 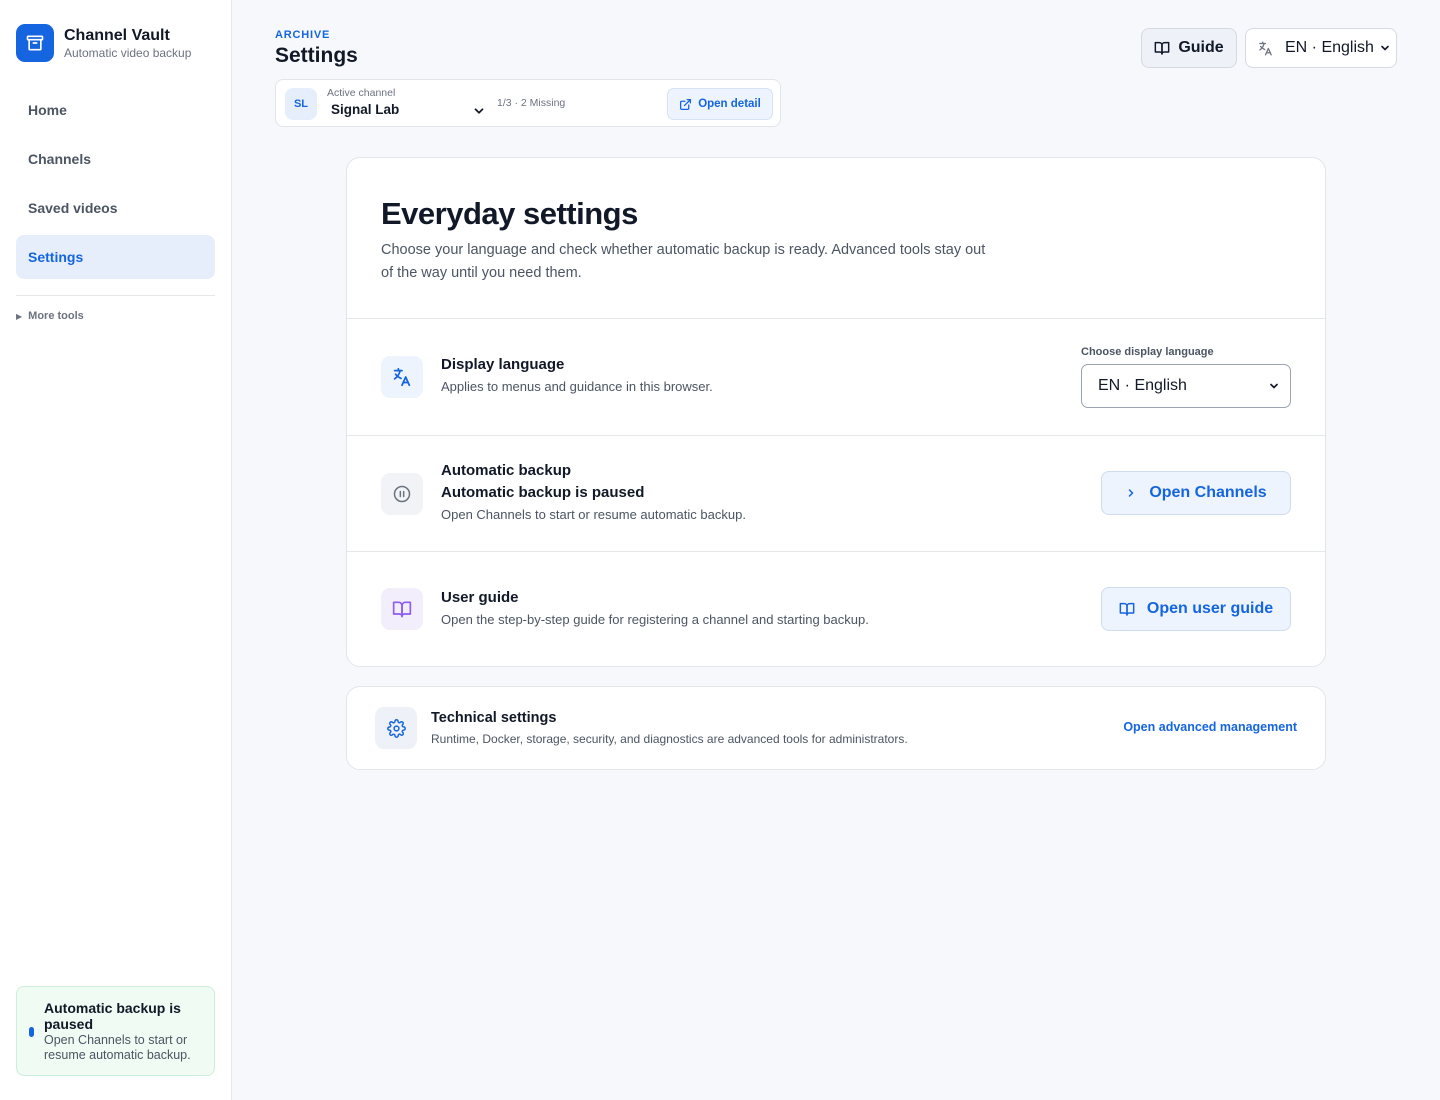 I want to click on chevron-right-icon, so click(x=1131, y=493).